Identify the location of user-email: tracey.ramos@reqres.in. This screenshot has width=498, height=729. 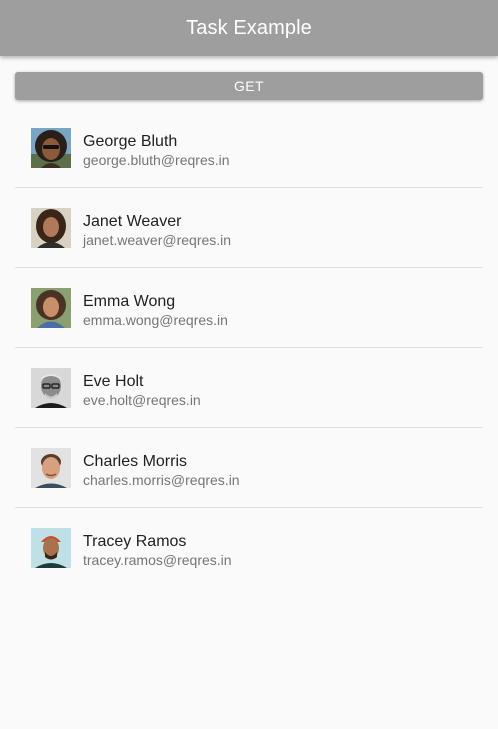
(157, 560).